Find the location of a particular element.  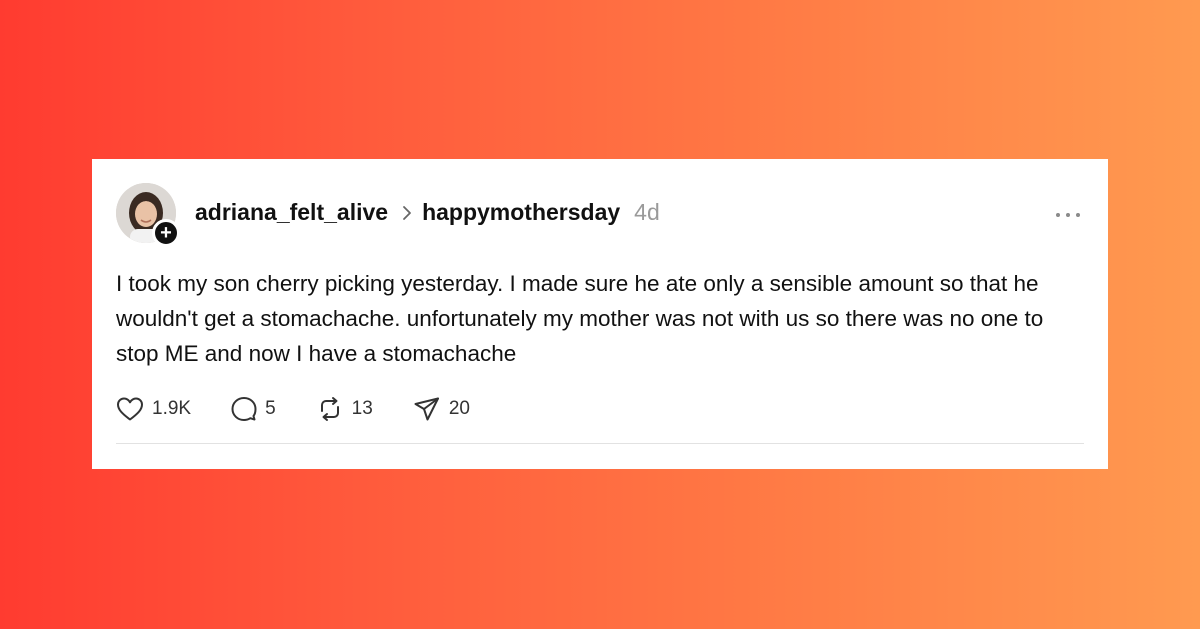

post-timestamp: 4d is located at coordinates (647, 212).